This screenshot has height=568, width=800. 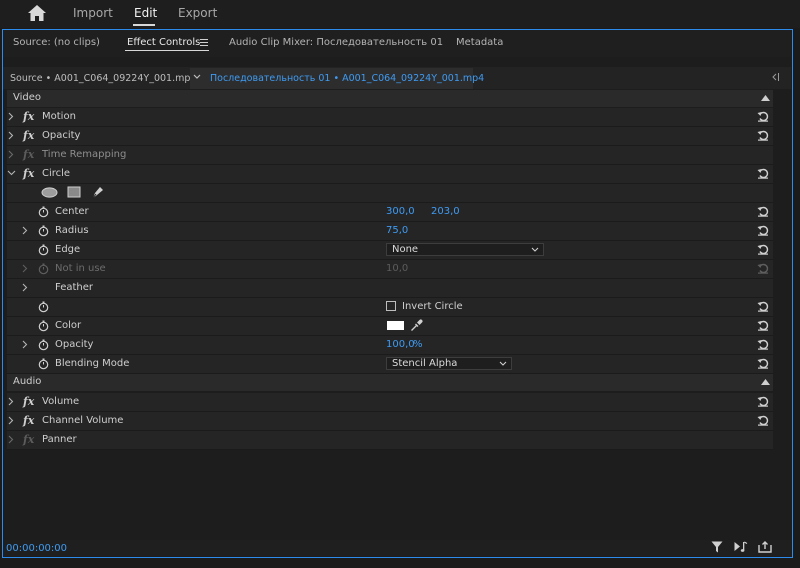 I want to click on param-label: Radius, so click(x=72, y=230).